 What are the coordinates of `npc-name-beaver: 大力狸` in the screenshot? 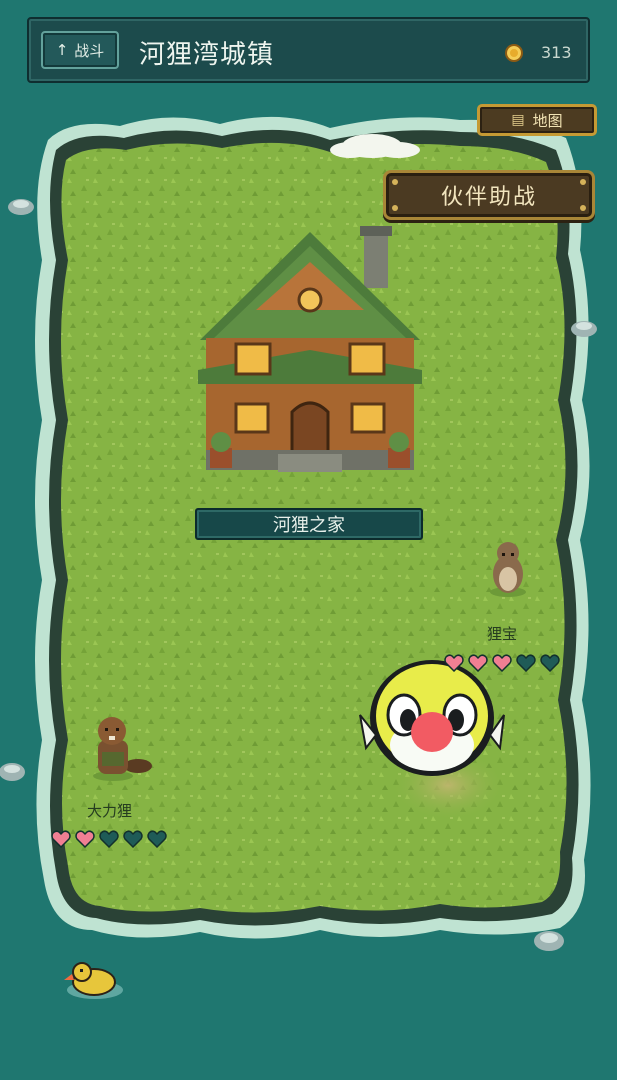 It's located at (110, 811).